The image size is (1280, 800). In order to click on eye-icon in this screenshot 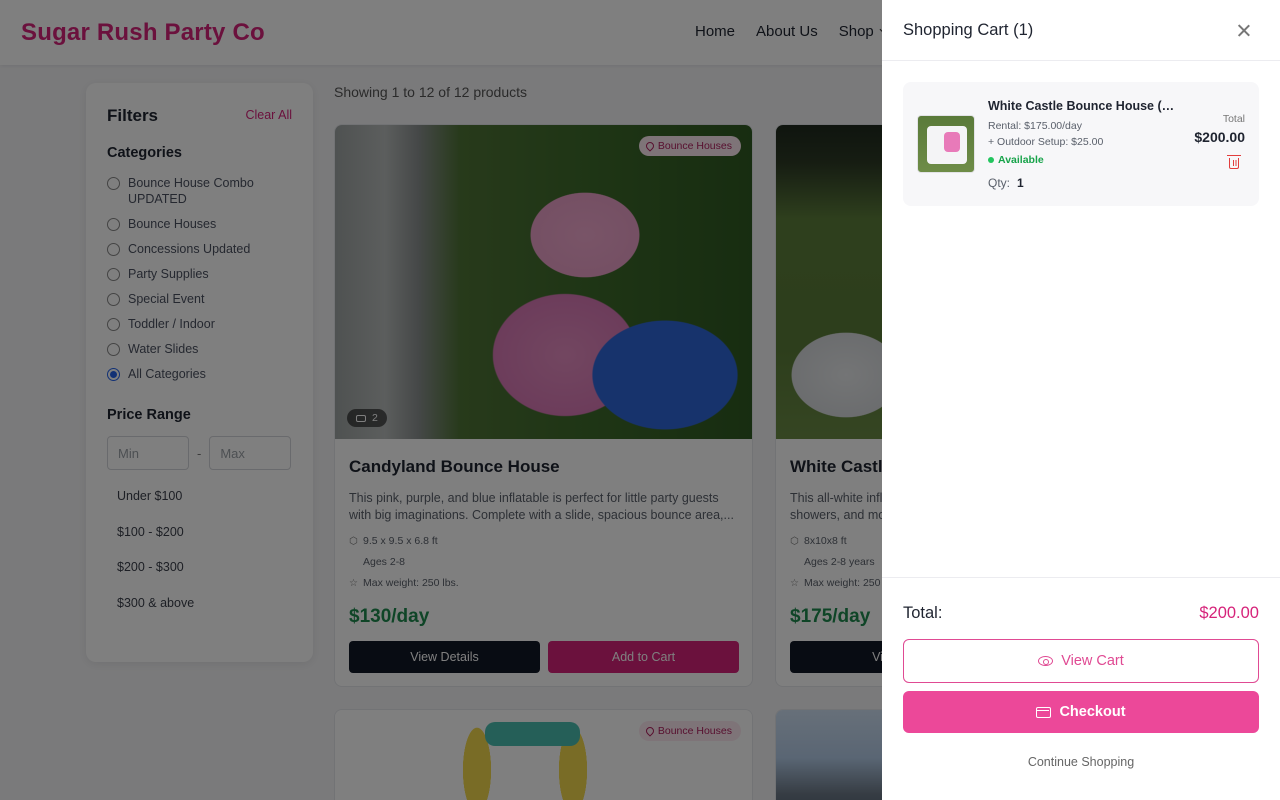, I will do `click(1046, 661)`.